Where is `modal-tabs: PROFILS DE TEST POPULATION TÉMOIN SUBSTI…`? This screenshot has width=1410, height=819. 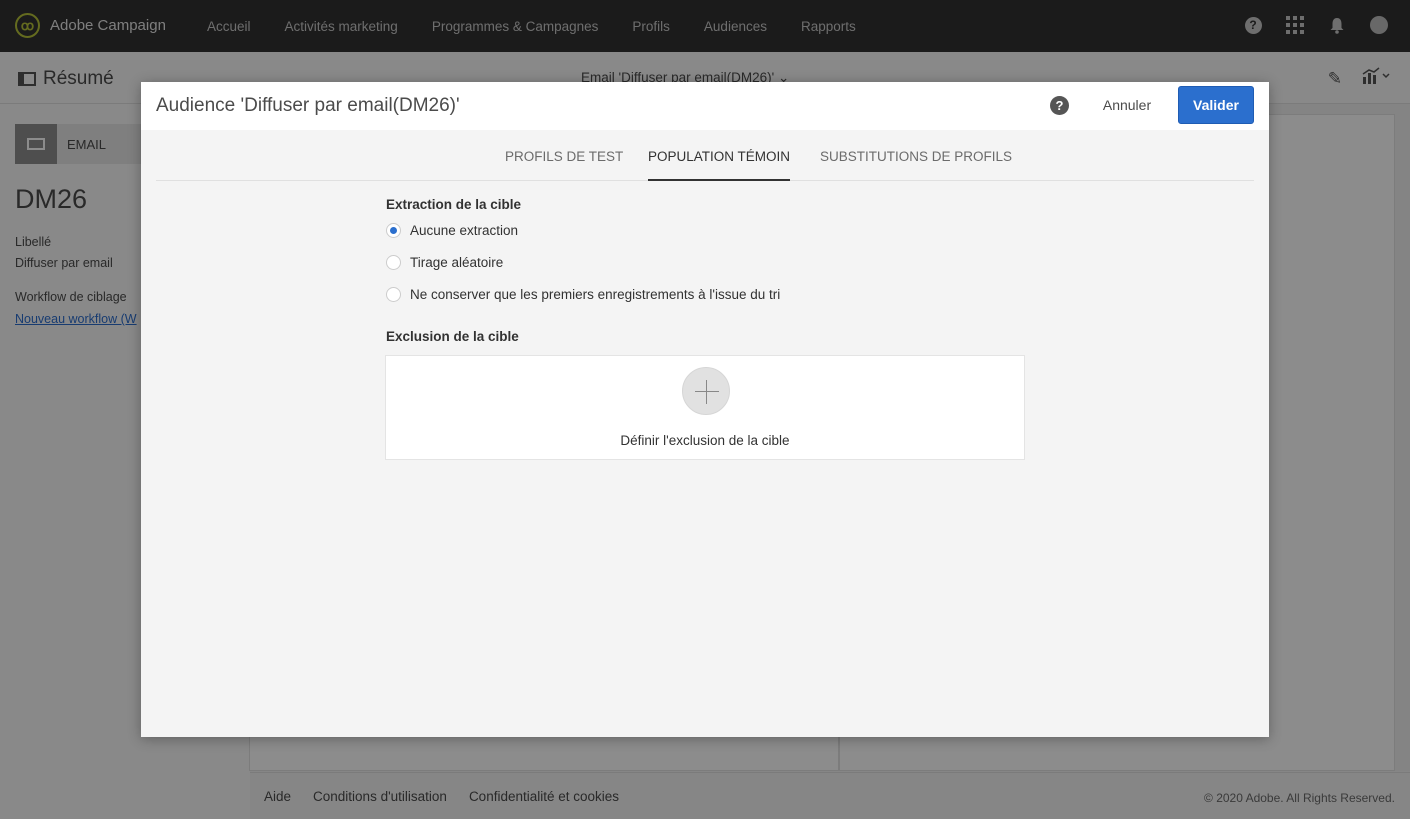 modal-tabs: PROFILS DE TEST POPULATION TÉMOIN SUBSTI… is located at coordinates (705, 156).